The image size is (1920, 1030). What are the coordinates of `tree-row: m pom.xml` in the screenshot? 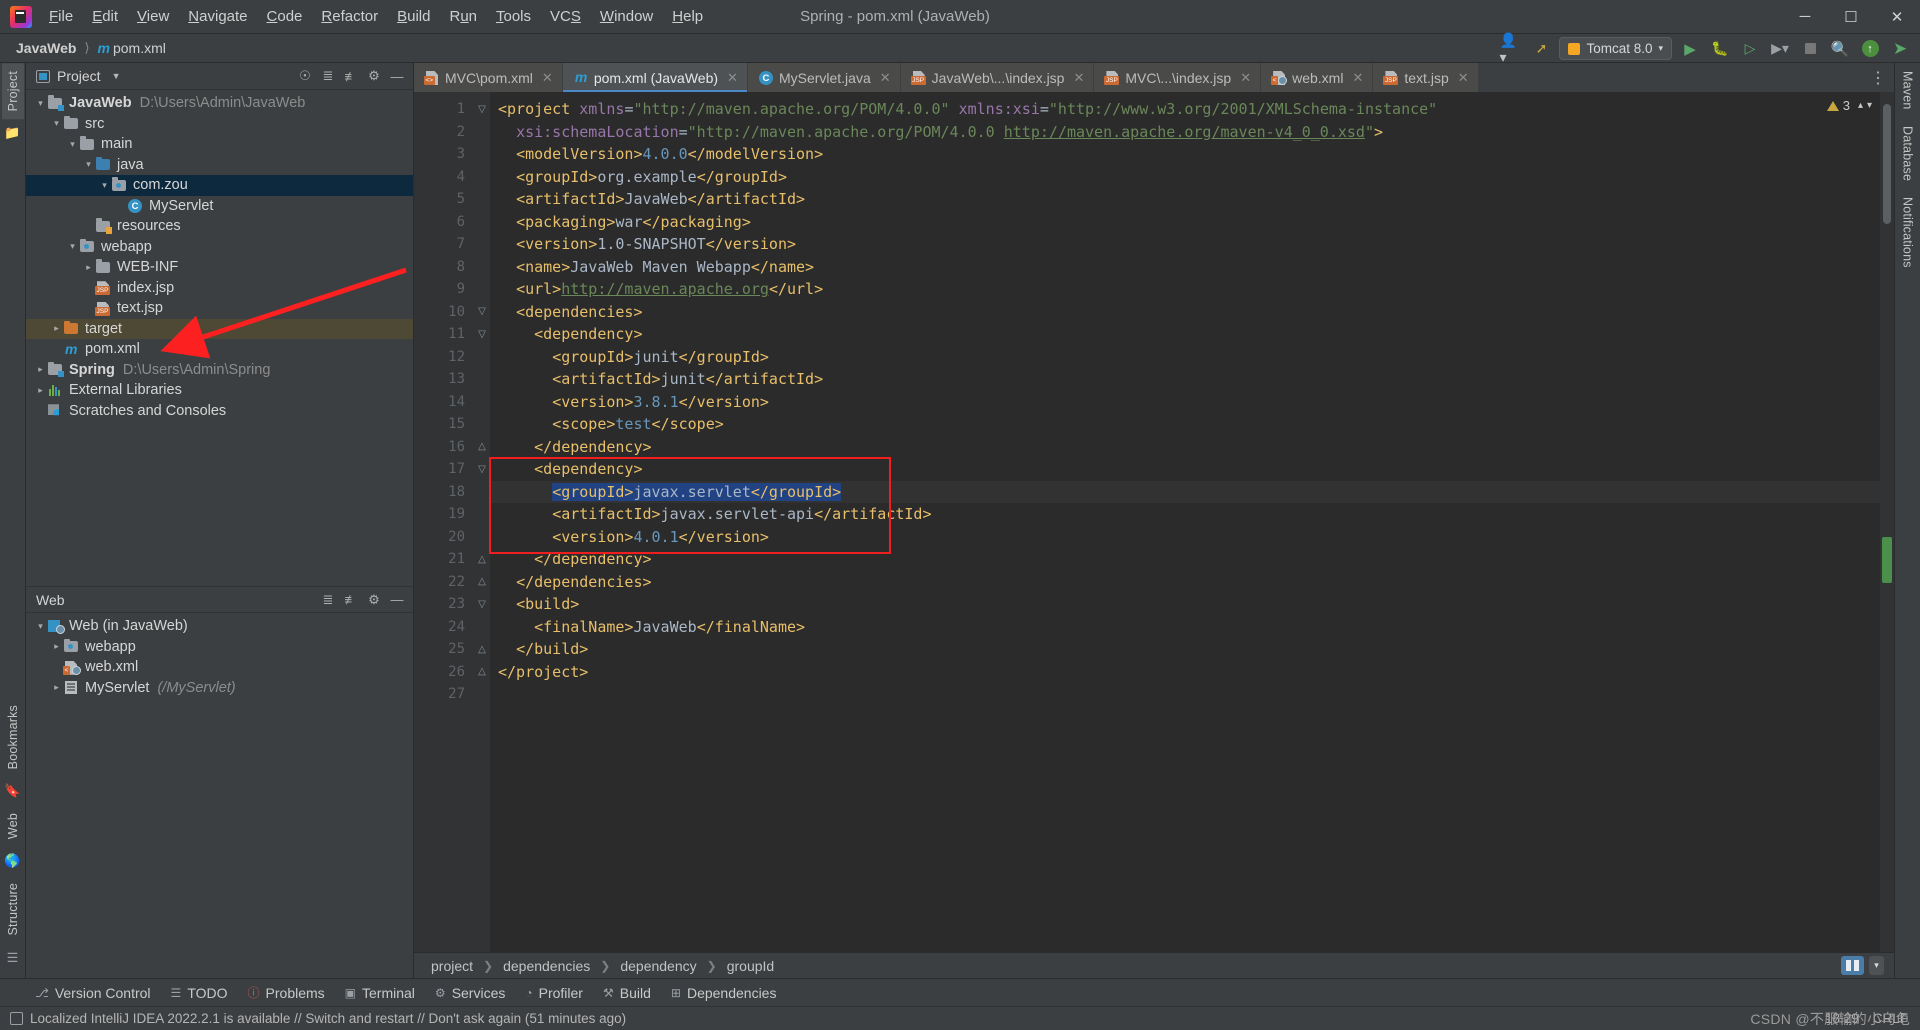 It's located at (219, 349).